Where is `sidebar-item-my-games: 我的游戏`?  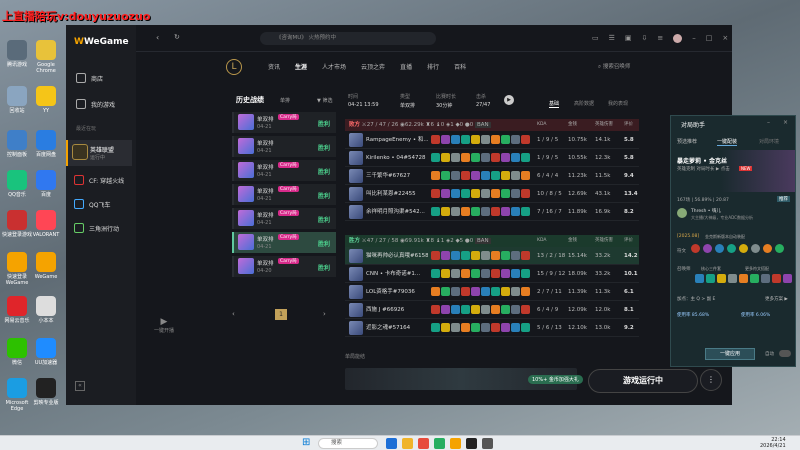
sidebar-item-my-games: 我的游戏 is located at coordinates (95, 104).